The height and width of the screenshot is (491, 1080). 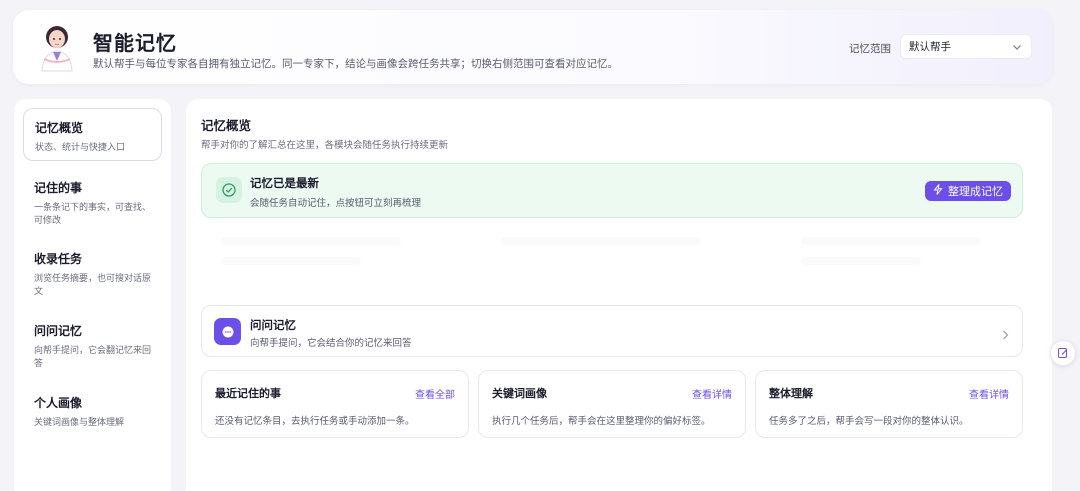 What do you see at coordinates (80, 148) in the screenshot?
I see `sidebar-item-desc: 状态、统计与快捷入口` at bounding box center [80, 148].